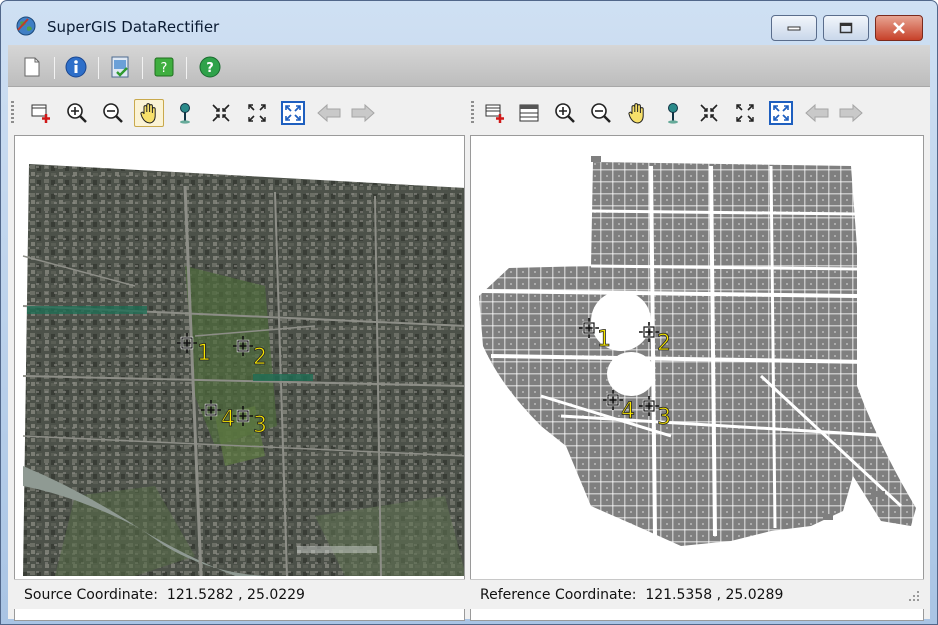  What do you see at coordinates (714, 594) in the screenshot?
I see `reference-coordinate-value: 121.5358 , 25.0289` at bounding box center [714, 594].